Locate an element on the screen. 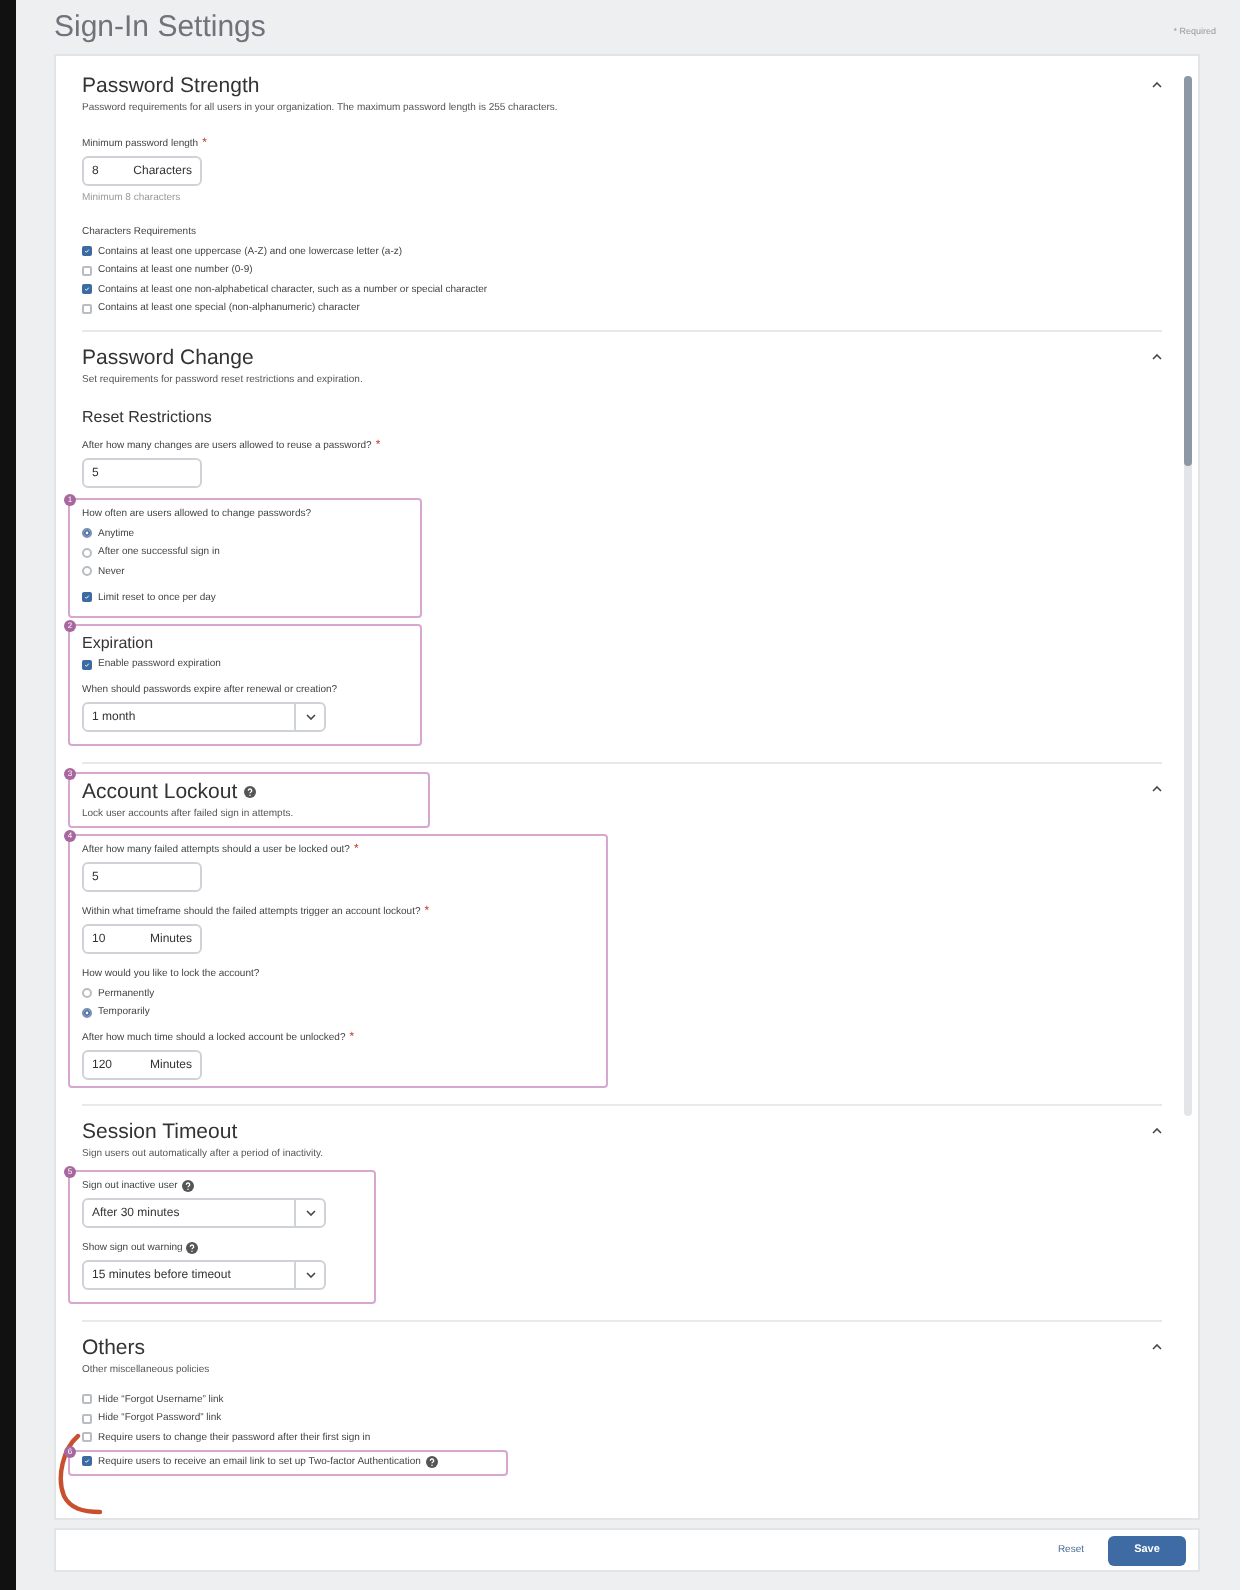 This screenshot has height=1590, width=1260. subheading: Reset Restrictions is located at coordinates (148, 417).